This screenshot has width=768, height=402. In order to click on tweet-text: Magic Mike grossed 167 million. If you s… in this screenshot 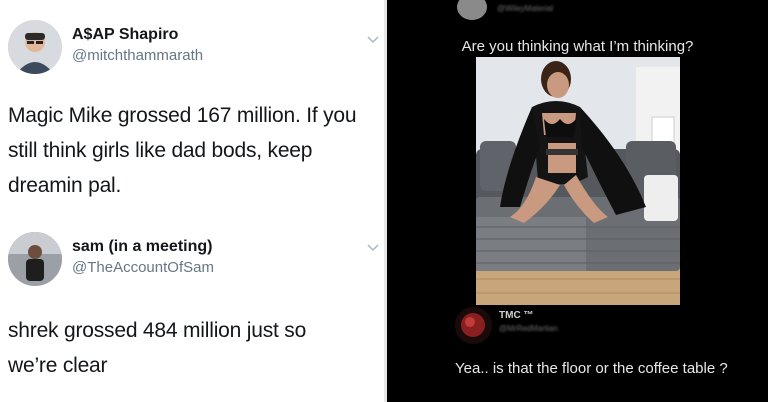, I will do `click(182, 150)`.